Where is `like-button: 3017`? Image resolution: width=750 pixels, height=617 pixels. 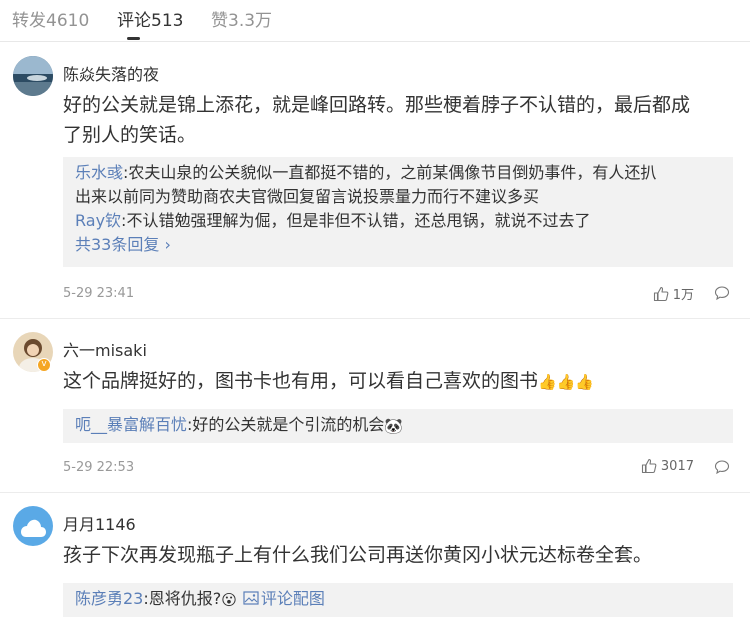
like-button: 3017 is located at coordinates (667, 466).